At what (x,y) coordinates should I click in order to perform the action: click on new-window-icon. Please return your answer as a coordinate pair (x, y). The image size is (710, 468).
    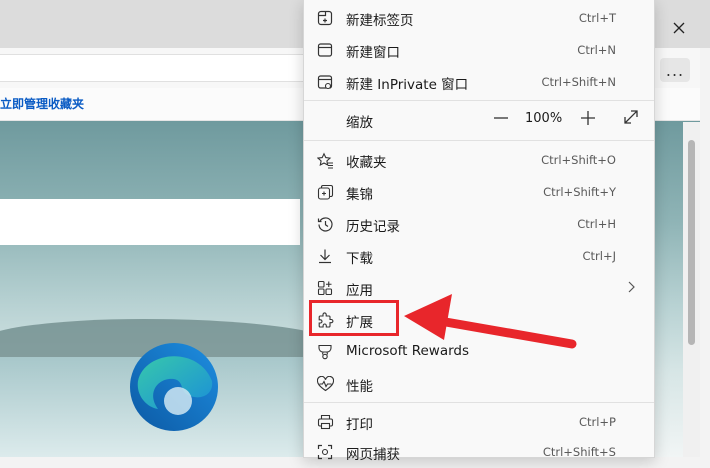
    Looking at the image, I should click on (325, 50).